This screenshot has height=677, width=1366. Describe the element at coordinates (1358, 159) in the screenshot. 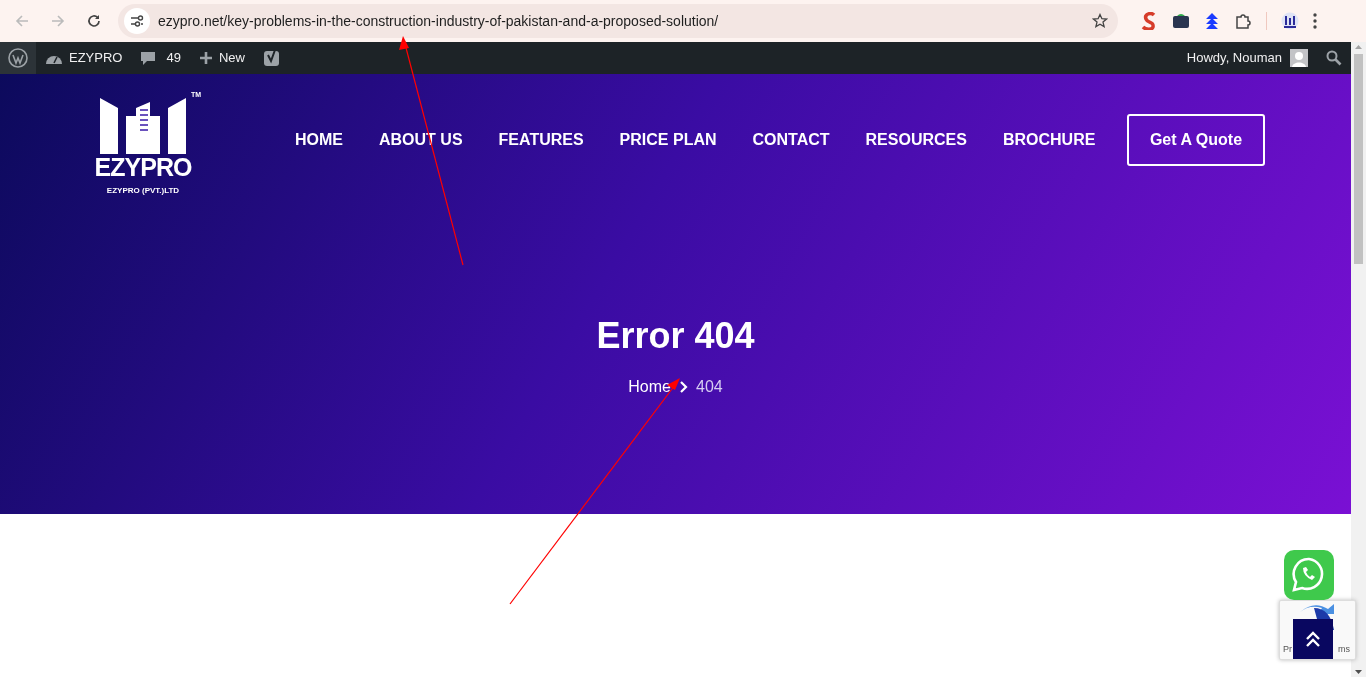

I see `scrollbar-thumb` at that location.